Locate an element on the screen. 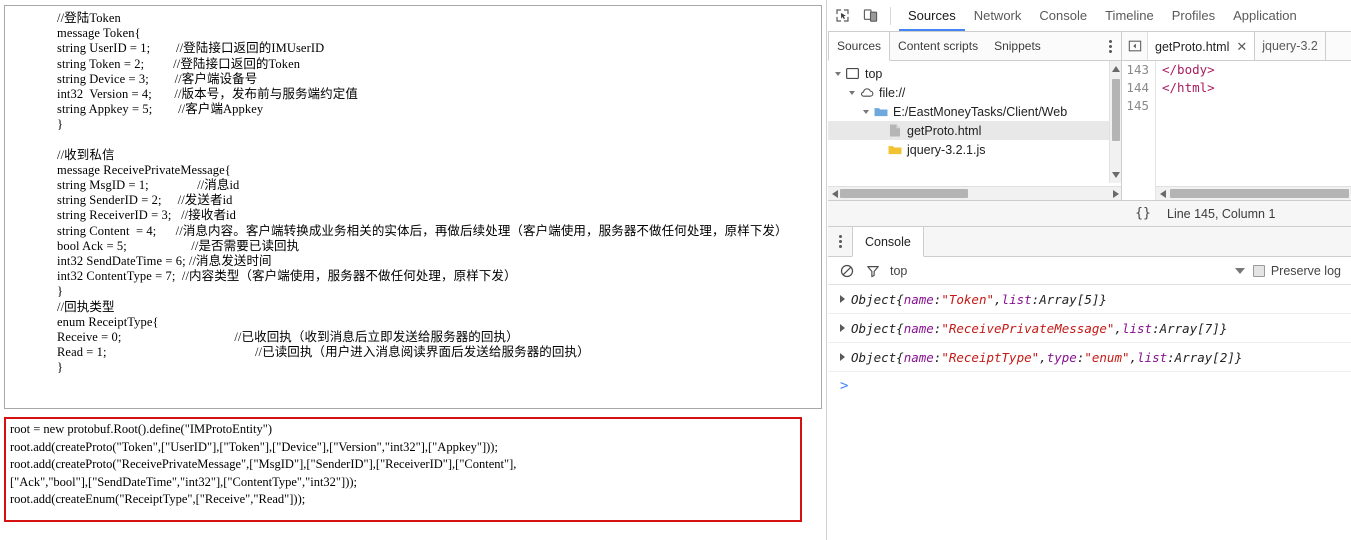 This screenshot has height=540, width=1351. clear-console-icon is located at coordinates (847, 271).